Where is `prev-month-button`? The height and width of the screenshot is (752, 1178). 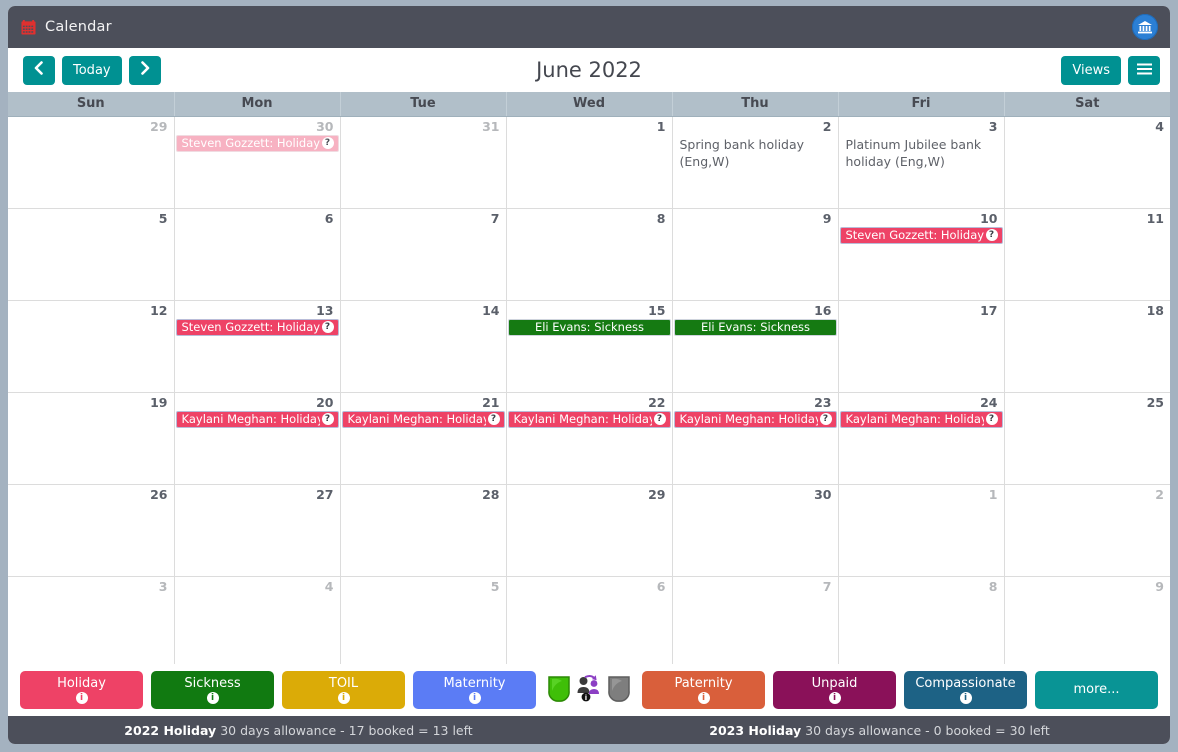
prev-month-button is located at coordinates (39, 70).